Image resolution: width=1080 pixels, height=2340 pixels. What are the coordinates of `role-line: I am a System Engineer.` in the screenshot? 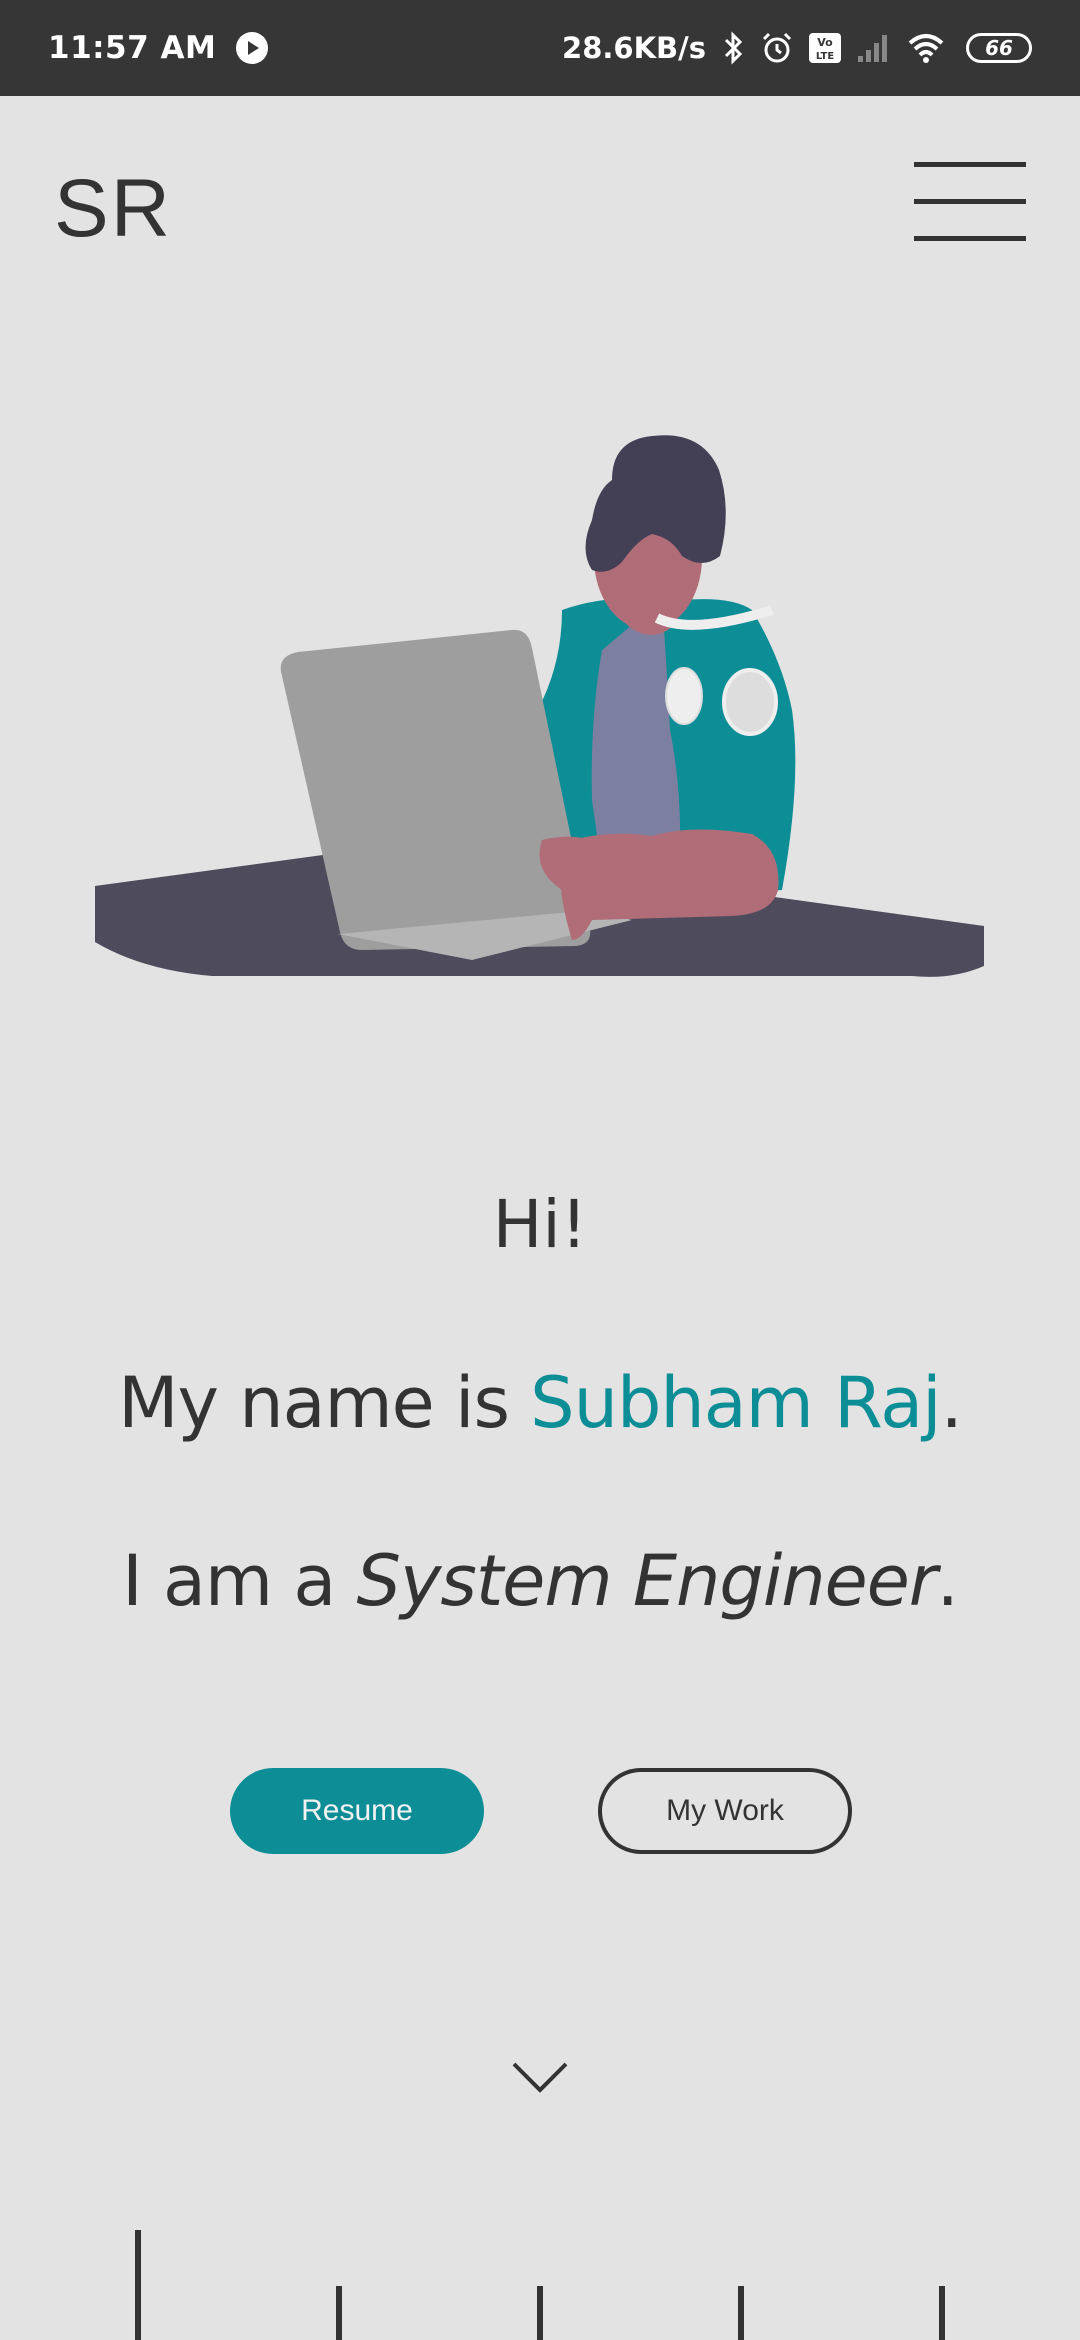 It's located at (540, 1581).